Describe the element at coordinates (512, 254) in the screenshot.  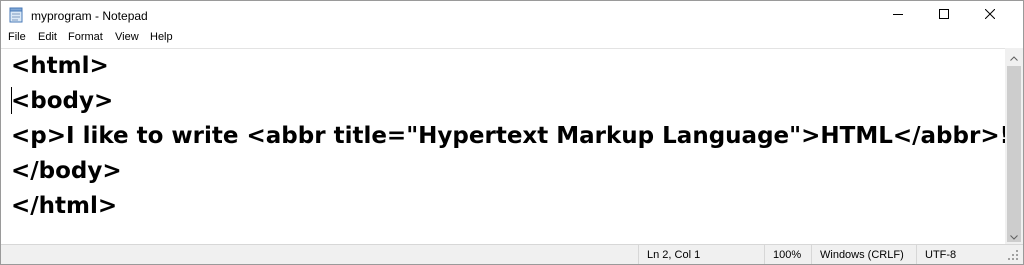
I see `status-bar: Ln 2, Col 1 100% Windows (CRLF) UTF-8` at that location.